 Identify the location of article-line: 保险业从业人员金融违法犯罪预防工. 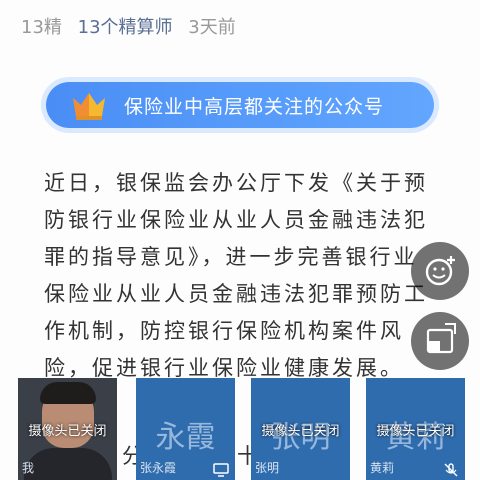
(236, 294).